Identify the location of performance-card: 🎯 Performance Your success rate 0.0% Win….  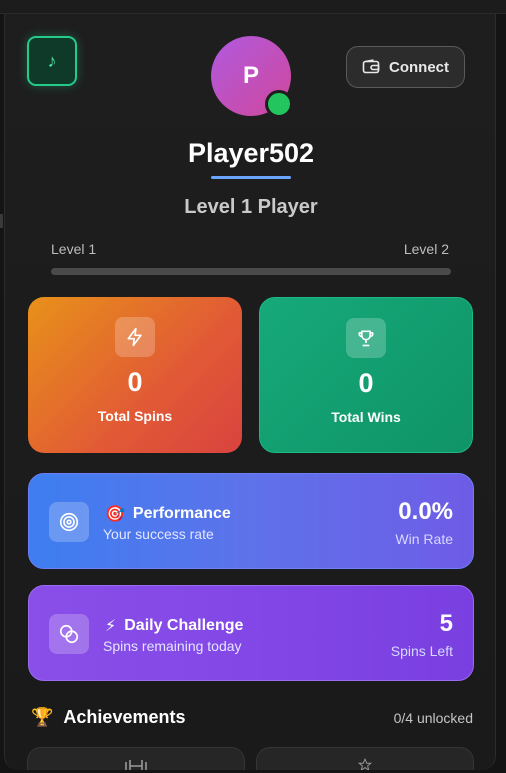
(251, 521).